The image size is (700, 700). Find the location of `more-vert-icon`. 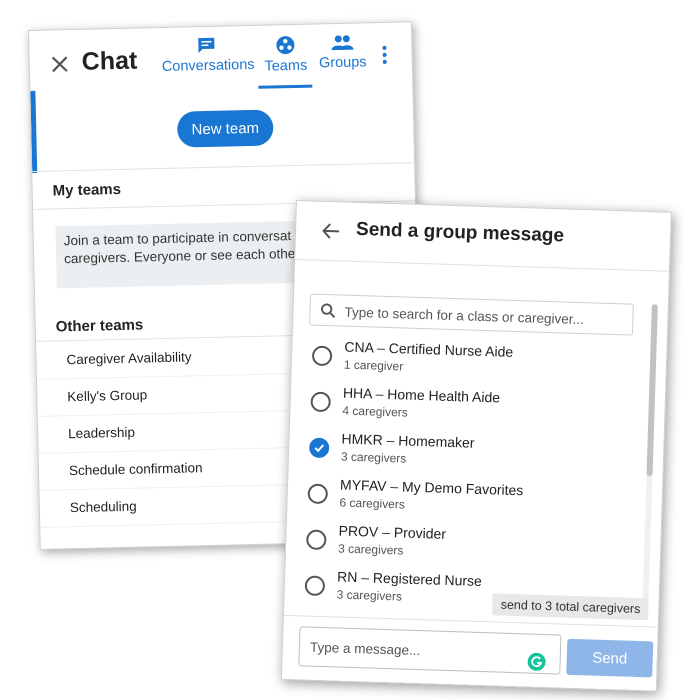

more-vert-icon is located at coordinates (384, 55).